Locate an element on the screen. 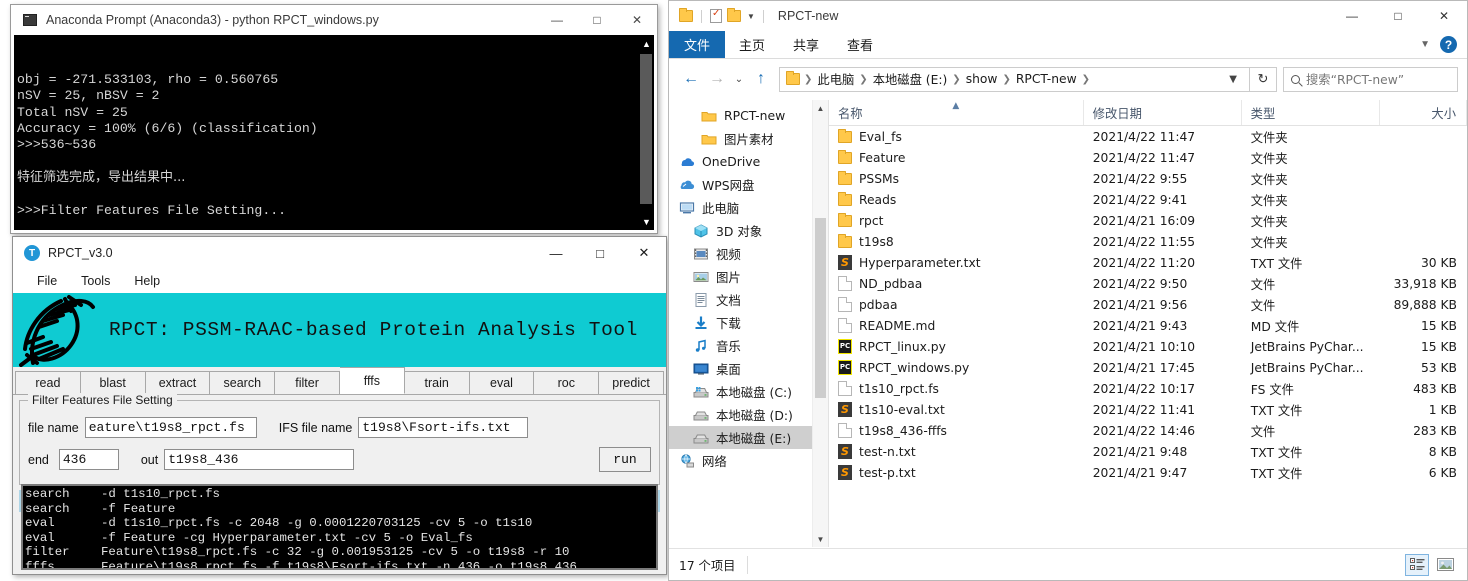 The image size is (1468, 581). tab-train: train is located at coordinates (437, 382).